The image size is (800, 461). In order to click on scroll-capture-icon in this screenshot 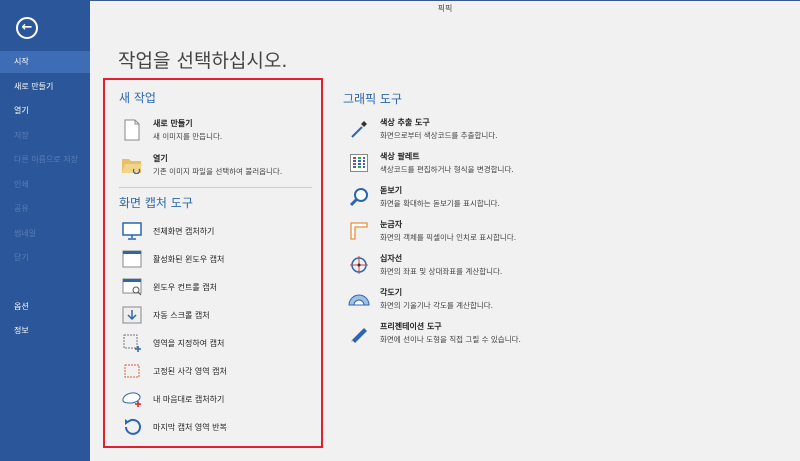, I will do `click(132, 315)`.